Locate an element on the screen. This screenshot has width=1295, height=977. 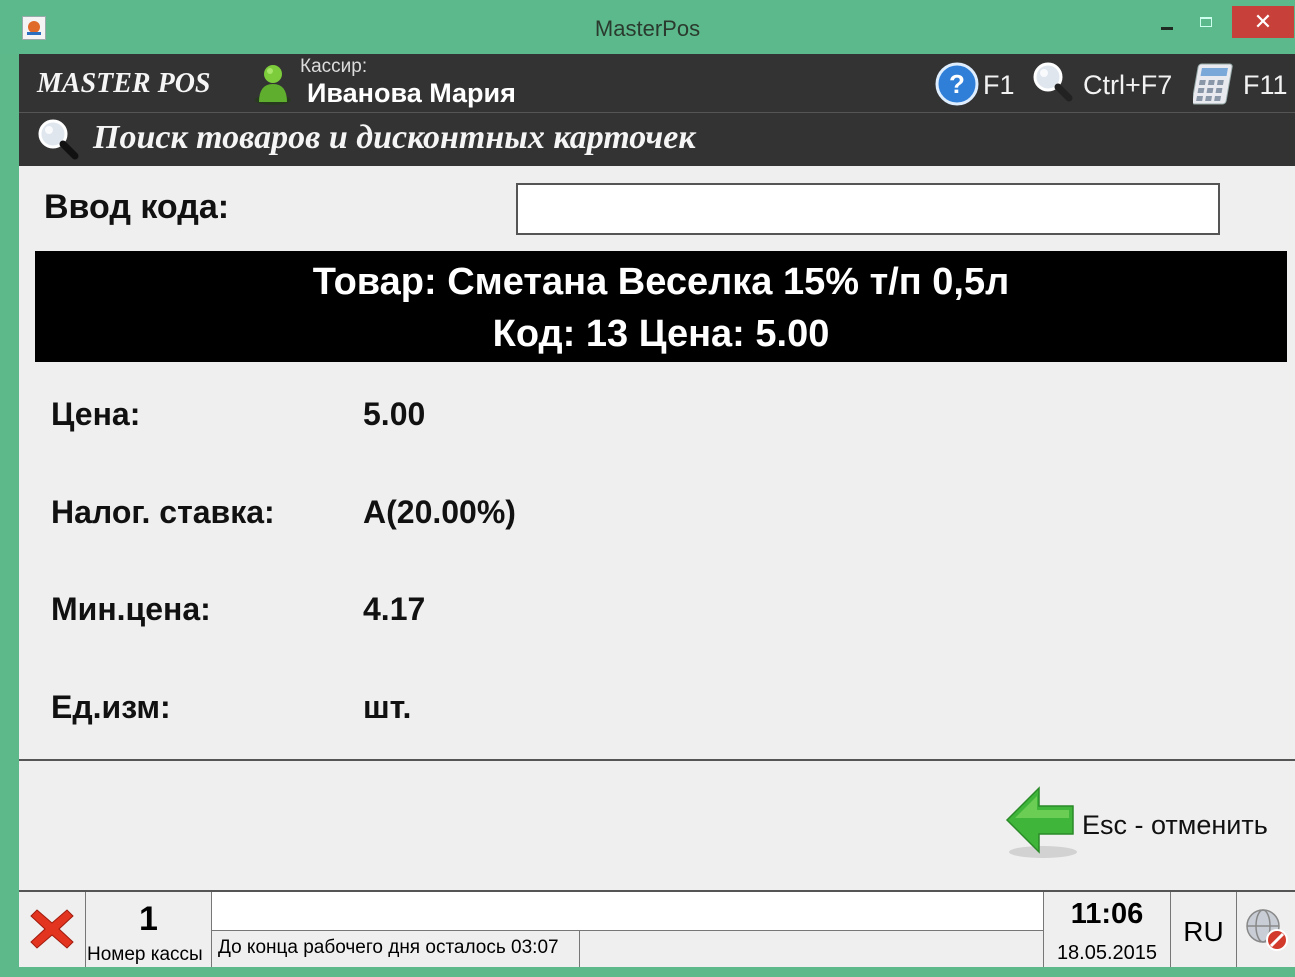
register-number-cell: 1 Номер кассы is located at coordinates (149, 929).